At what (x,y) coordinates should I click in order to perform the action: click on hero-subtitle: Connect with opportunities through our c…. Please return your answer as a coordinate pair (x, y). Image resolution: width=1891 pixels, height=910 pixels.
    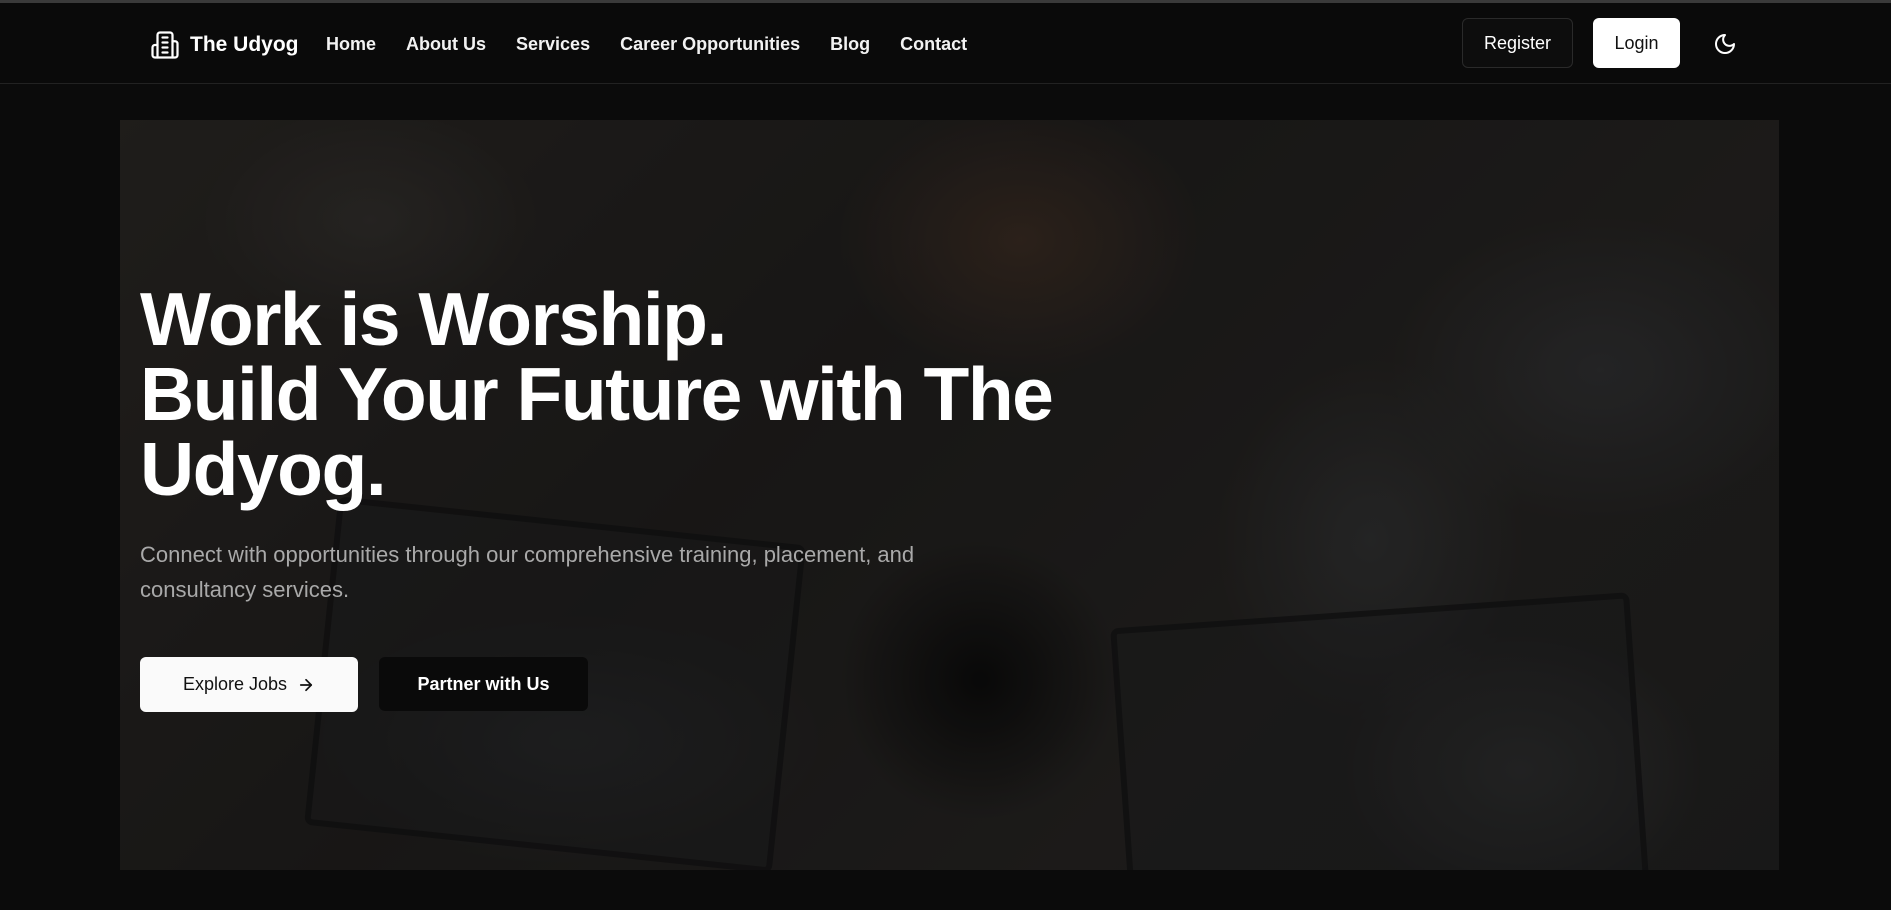
    Looking at the image, I should click on (527, 572).